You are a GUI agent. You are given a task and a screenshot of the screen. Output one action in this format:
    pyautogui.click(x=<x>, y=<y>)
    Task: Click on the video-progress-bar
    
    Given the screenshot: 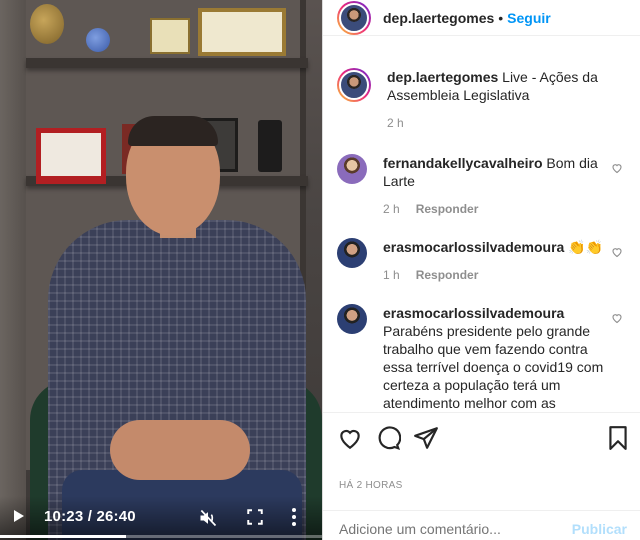 What is the action you would take?
    pyautogui.click(x=161, y=536)
    